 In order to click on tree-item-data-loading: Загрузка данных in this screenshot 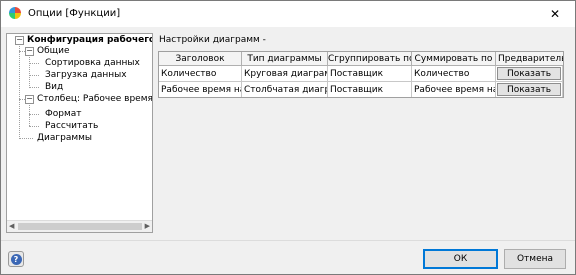, I will do `click(86, 75)`.